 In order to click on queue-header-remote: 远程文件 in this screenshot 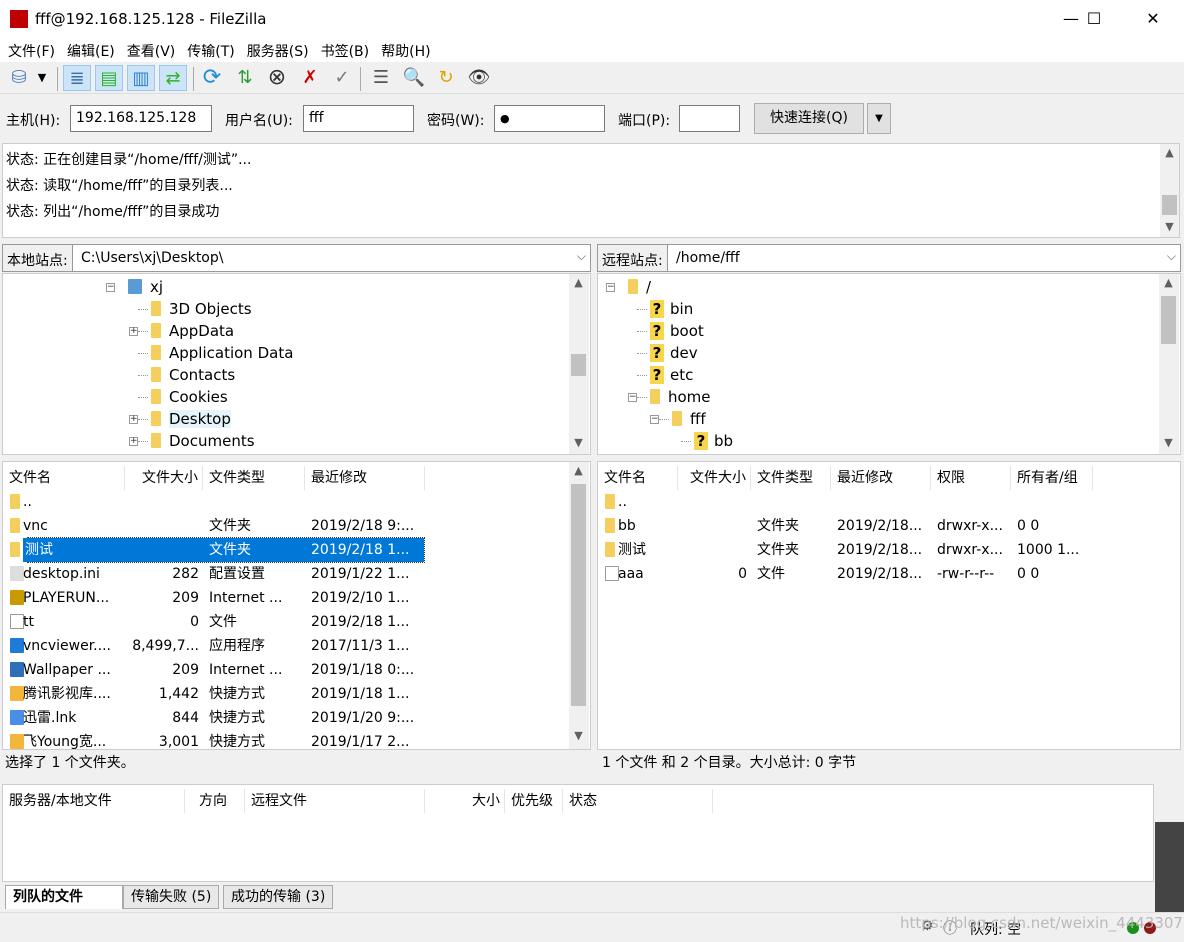, I will do `click(335, 801)`.